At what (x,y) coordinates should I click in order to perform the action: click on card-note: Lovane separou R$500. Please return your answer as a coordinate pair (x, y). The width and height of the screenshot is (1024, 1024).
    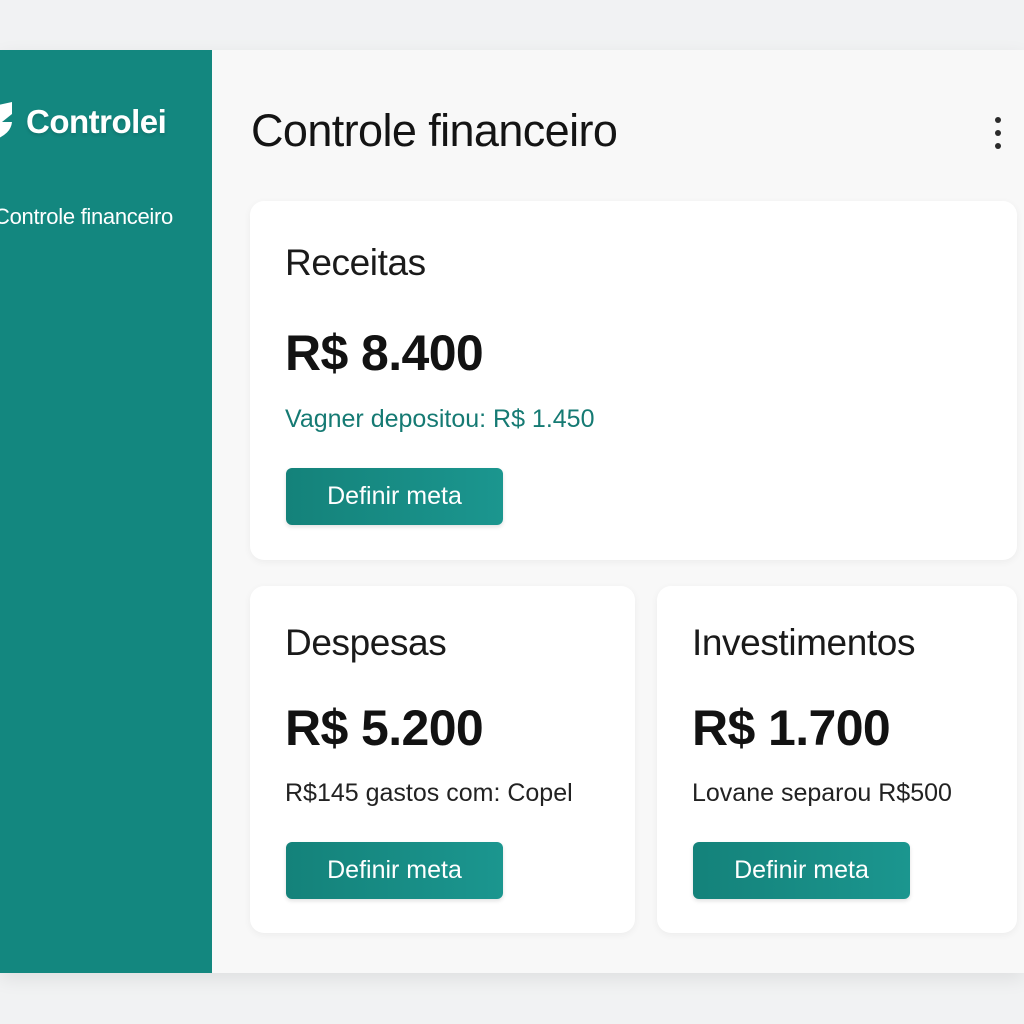
    Looking at the image, I should click on (822, 793).